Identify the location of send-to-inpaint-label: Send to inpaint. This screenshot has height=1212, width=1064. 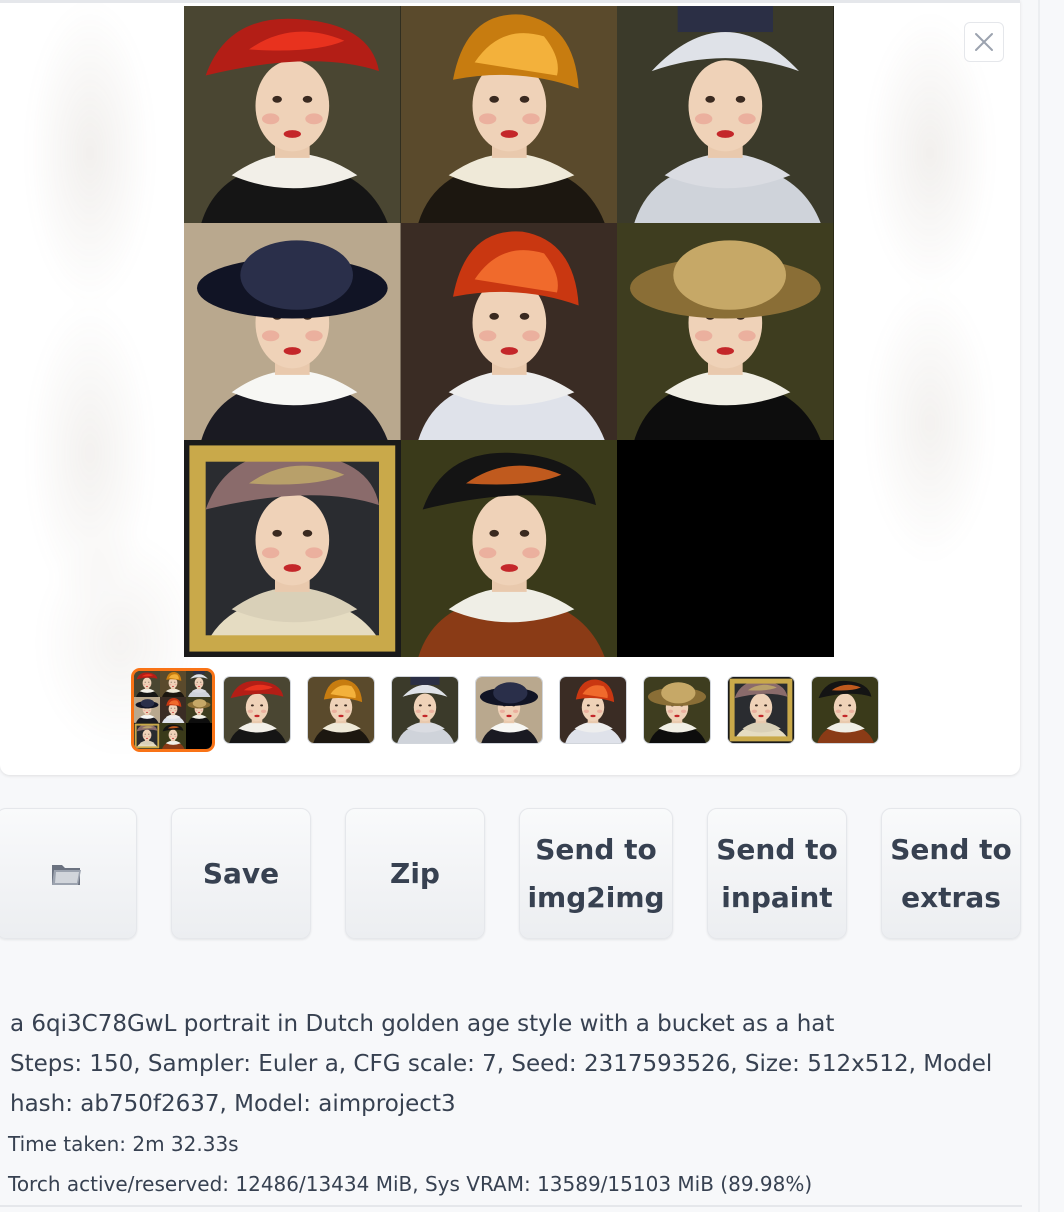
(777, 873).